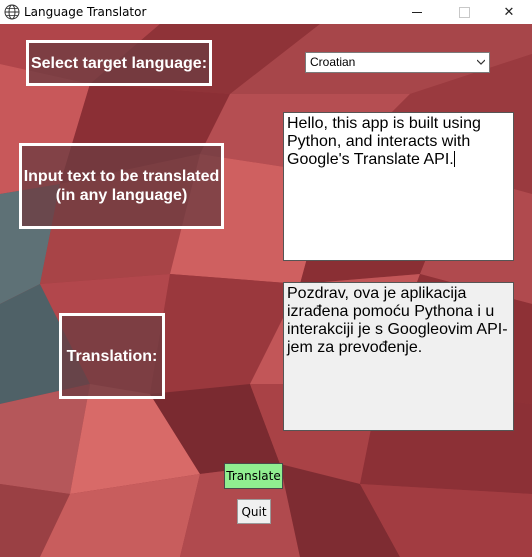  I want to click on window-title: Language Translator, so click(85, 12).